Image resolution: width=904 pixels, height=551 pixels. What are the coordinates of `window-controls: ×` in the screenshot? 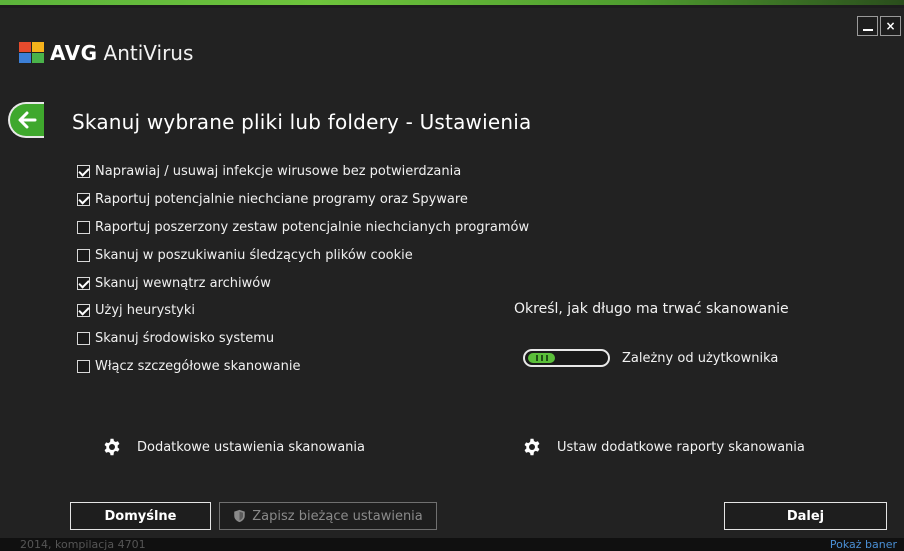 It's located at (879, 26).